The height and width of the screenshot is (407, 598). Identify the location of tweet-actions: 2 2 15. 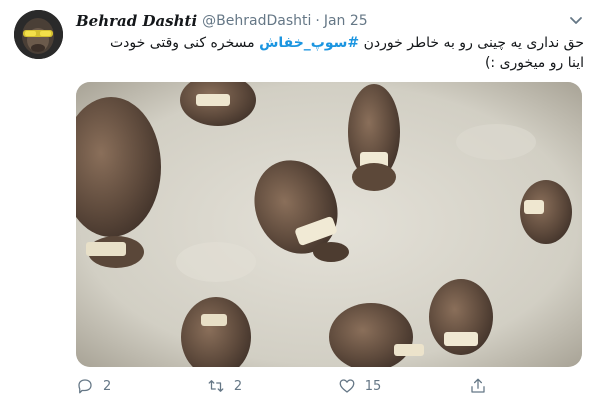
(286, 386).